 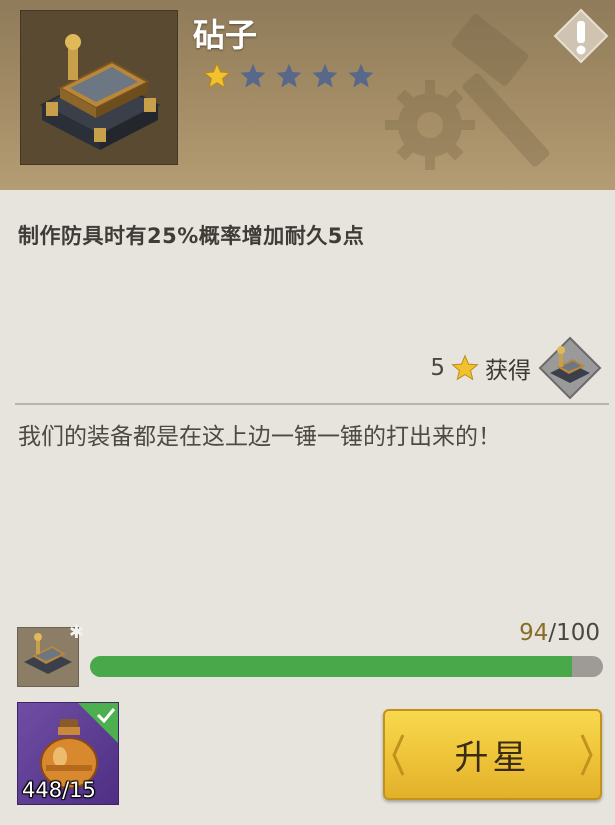 I want to click on upgrade-star-button: 升星, so click(x=492, y=754).